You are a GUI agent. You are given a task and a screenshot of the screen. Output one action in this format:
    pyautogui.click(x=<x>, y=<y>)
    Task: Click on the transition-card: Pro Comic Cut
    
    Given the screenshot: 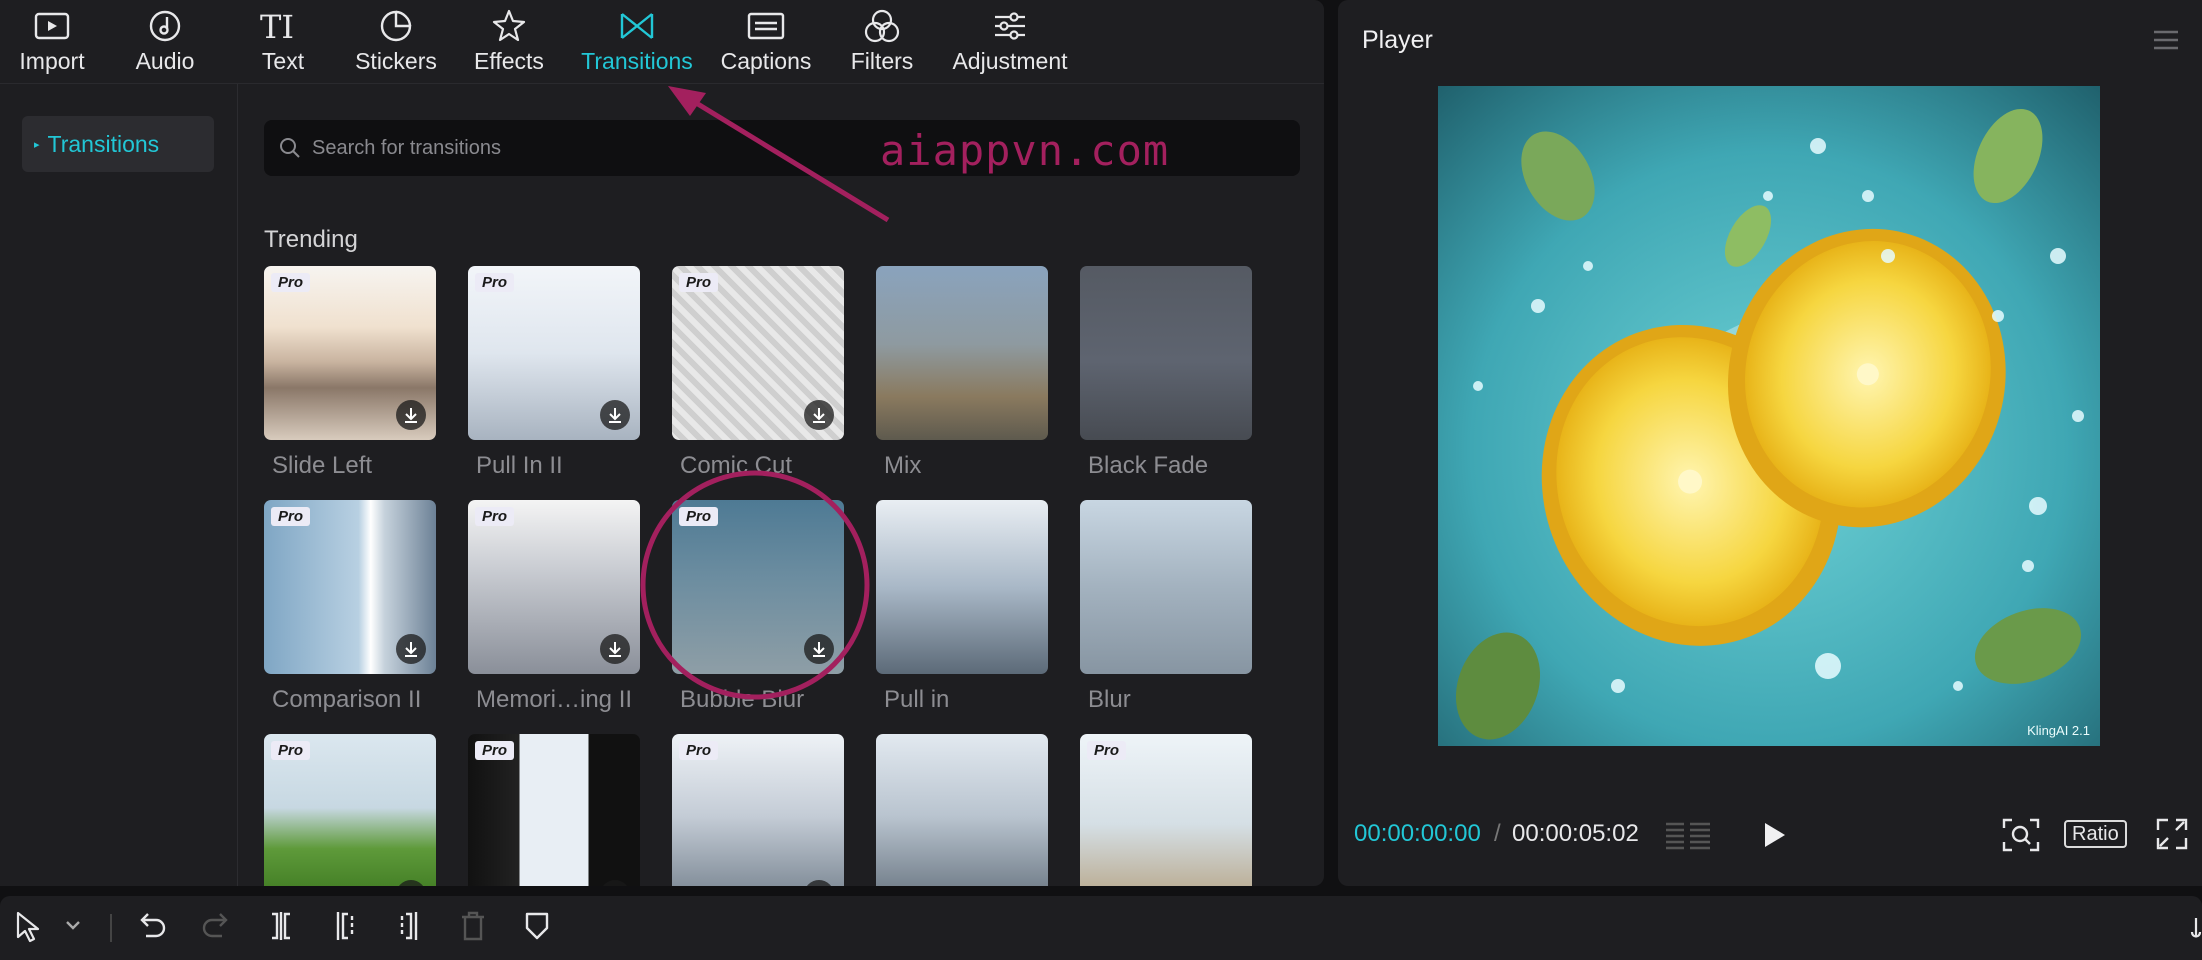 What is the action you would take?
    pyautogui.click(x=758, y=372)
    